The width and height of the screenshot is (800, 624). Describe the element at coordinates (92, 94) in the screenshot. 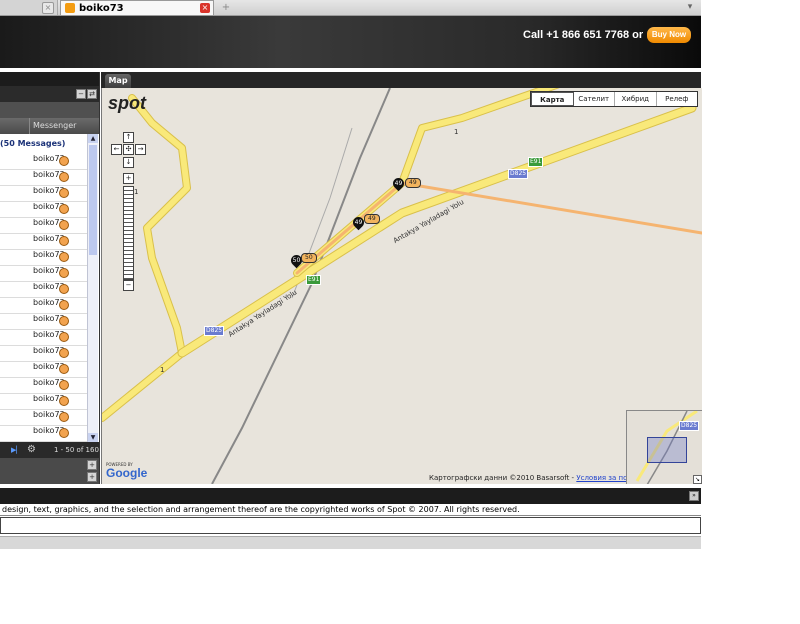

I see `refresh-icon: ⇄` at that location.